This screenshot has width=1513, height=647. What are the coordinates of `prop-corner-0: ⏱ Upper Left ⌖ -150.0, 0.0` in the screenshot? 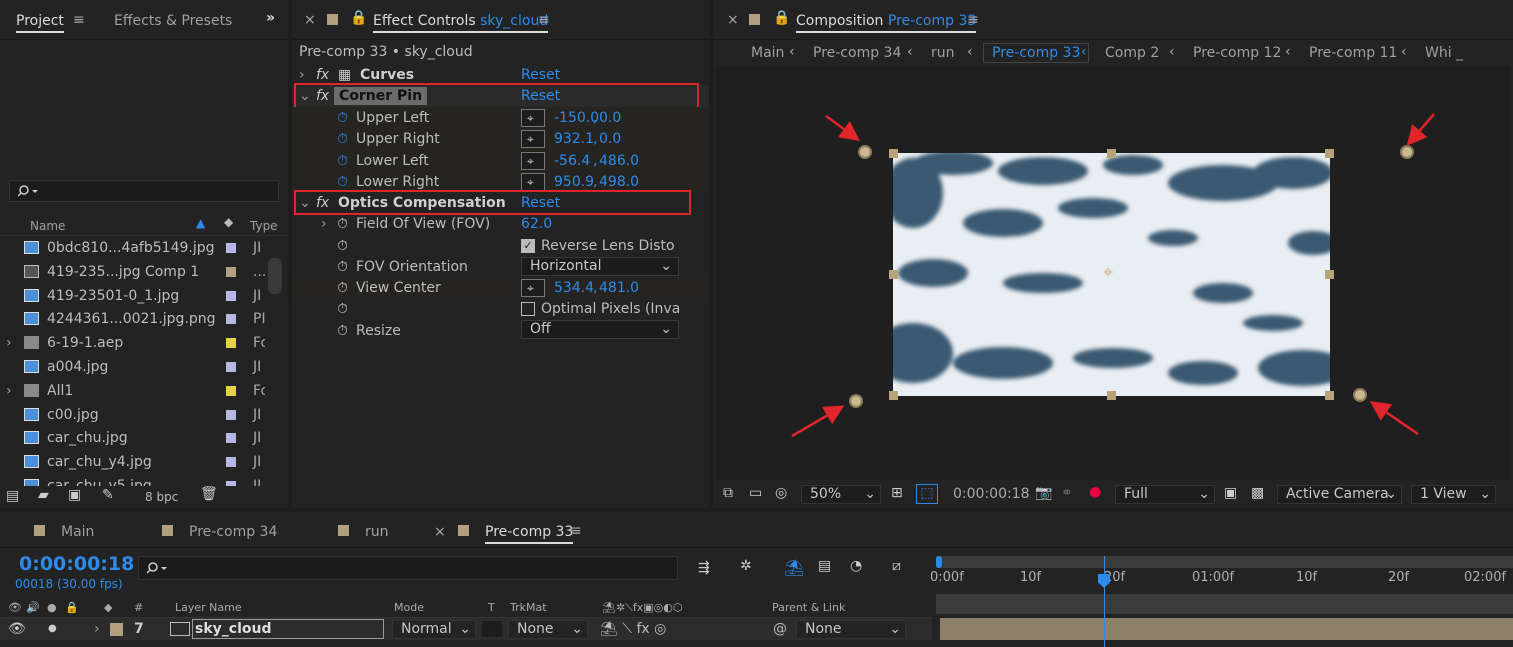 It's located at (500, 118).